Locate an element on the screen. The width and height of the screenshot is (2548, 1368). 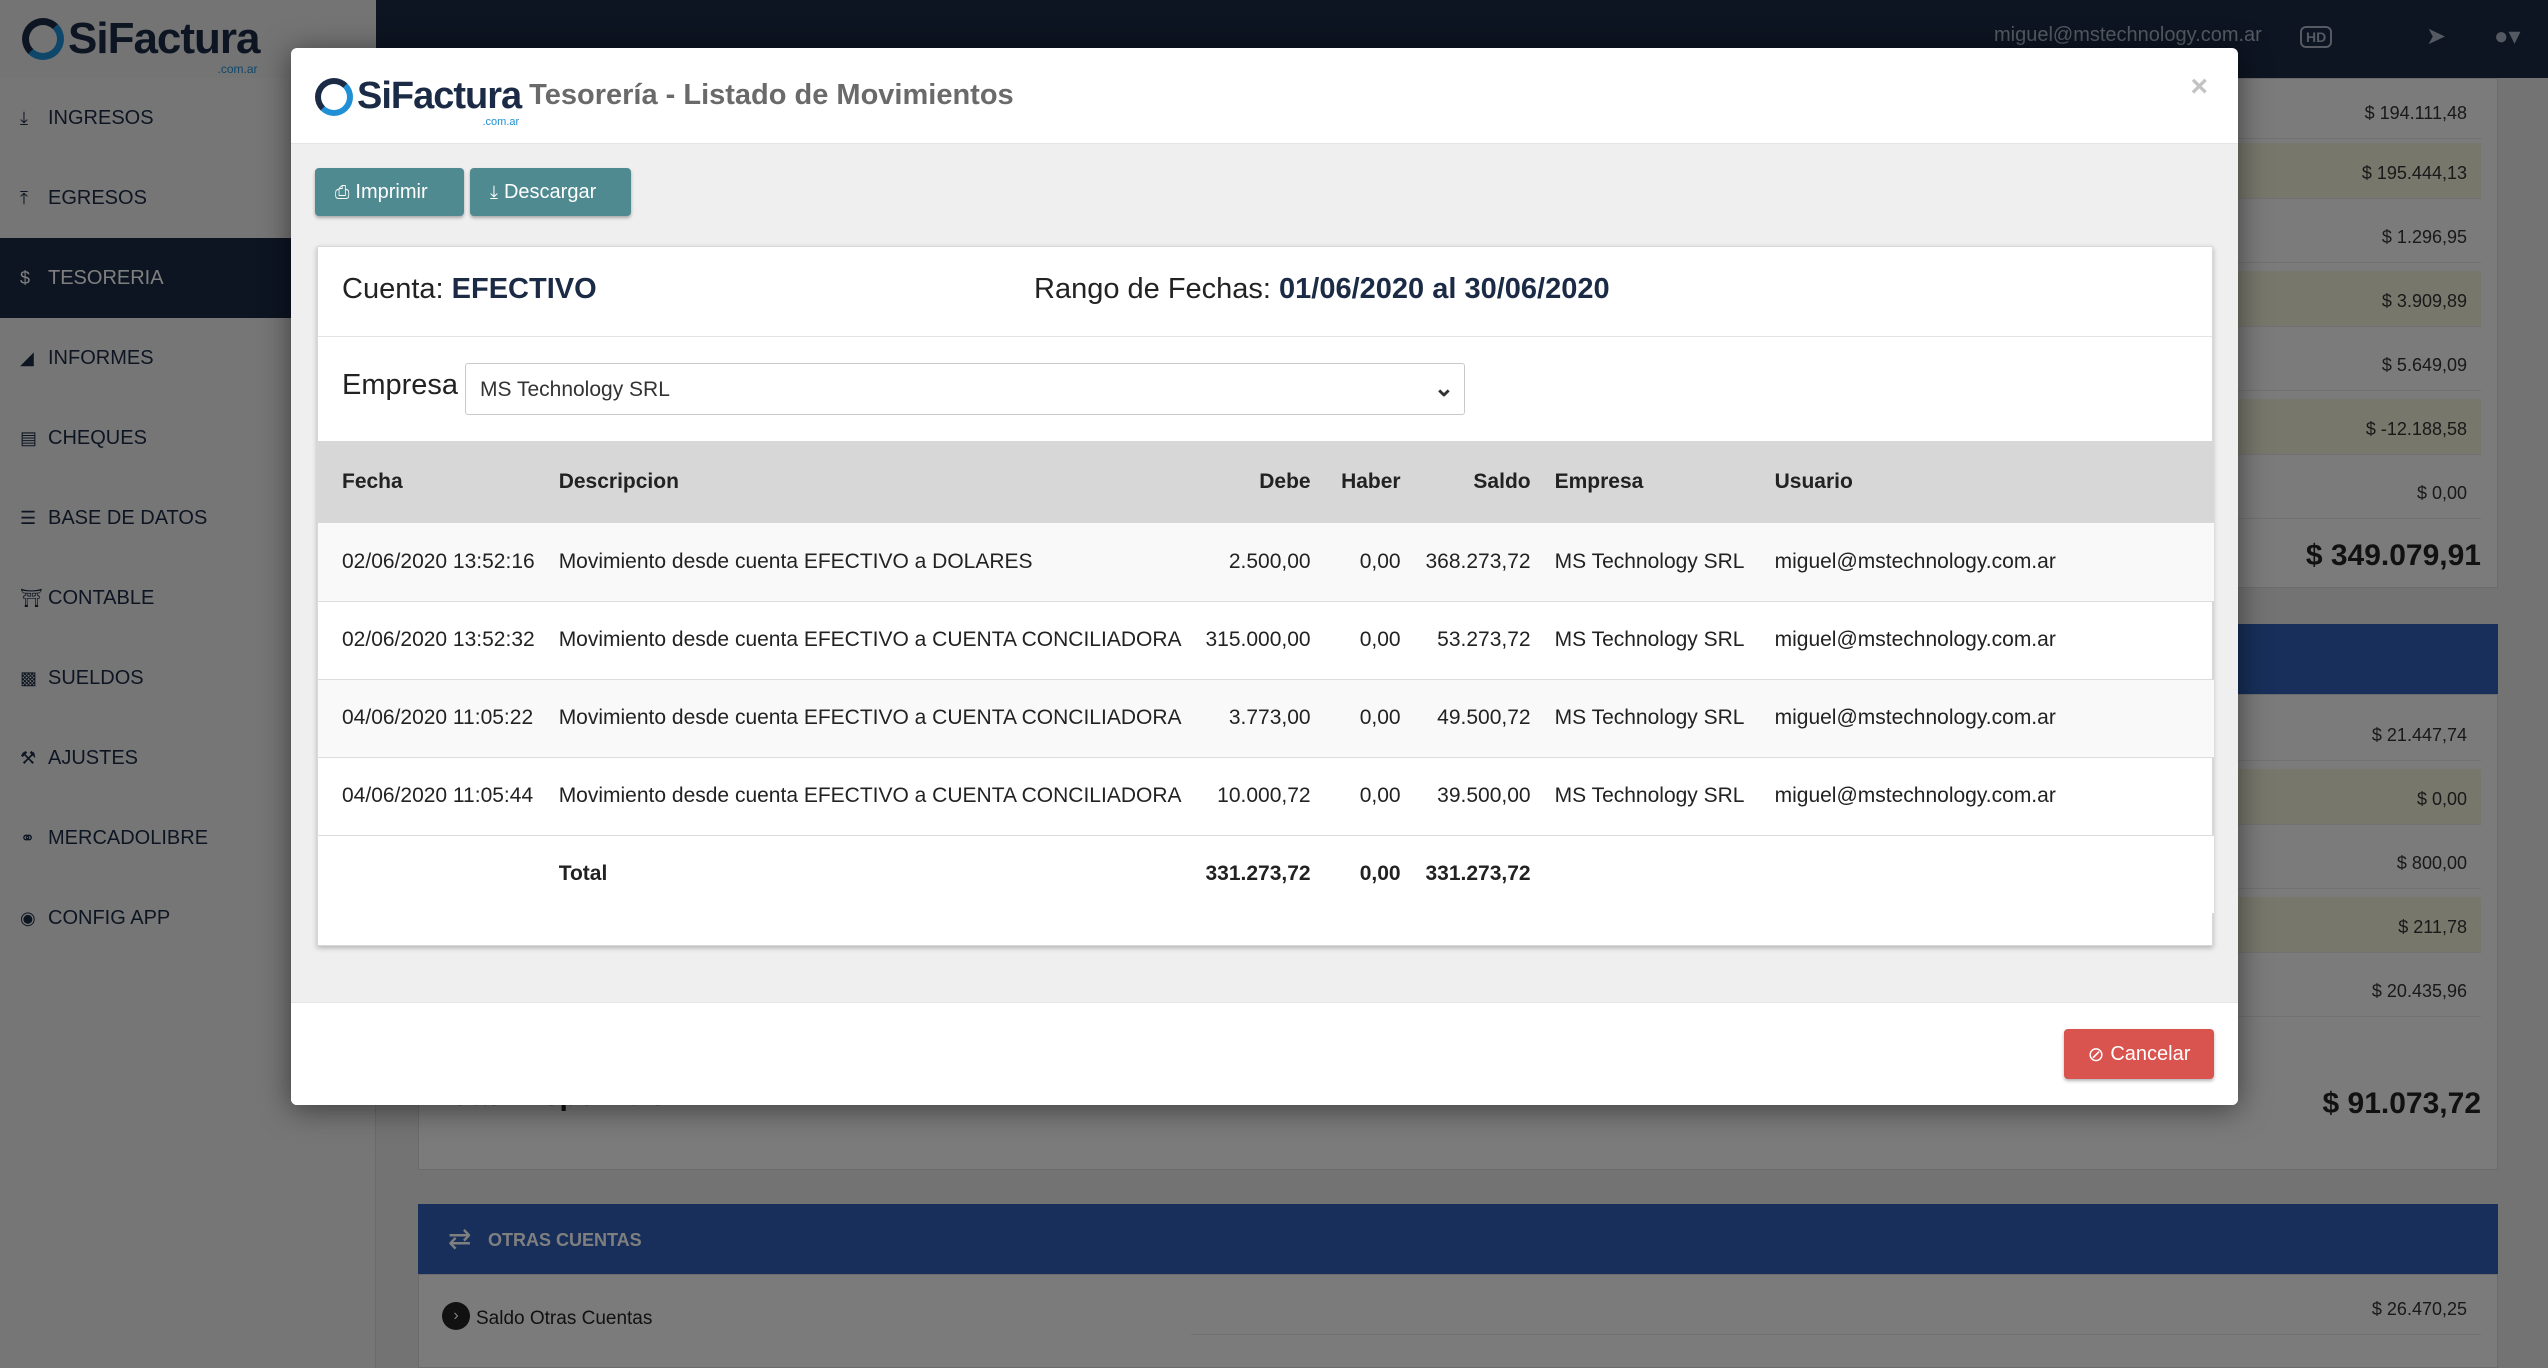
download-button: ⤓ Descargar is located at coordinates (550, 192).